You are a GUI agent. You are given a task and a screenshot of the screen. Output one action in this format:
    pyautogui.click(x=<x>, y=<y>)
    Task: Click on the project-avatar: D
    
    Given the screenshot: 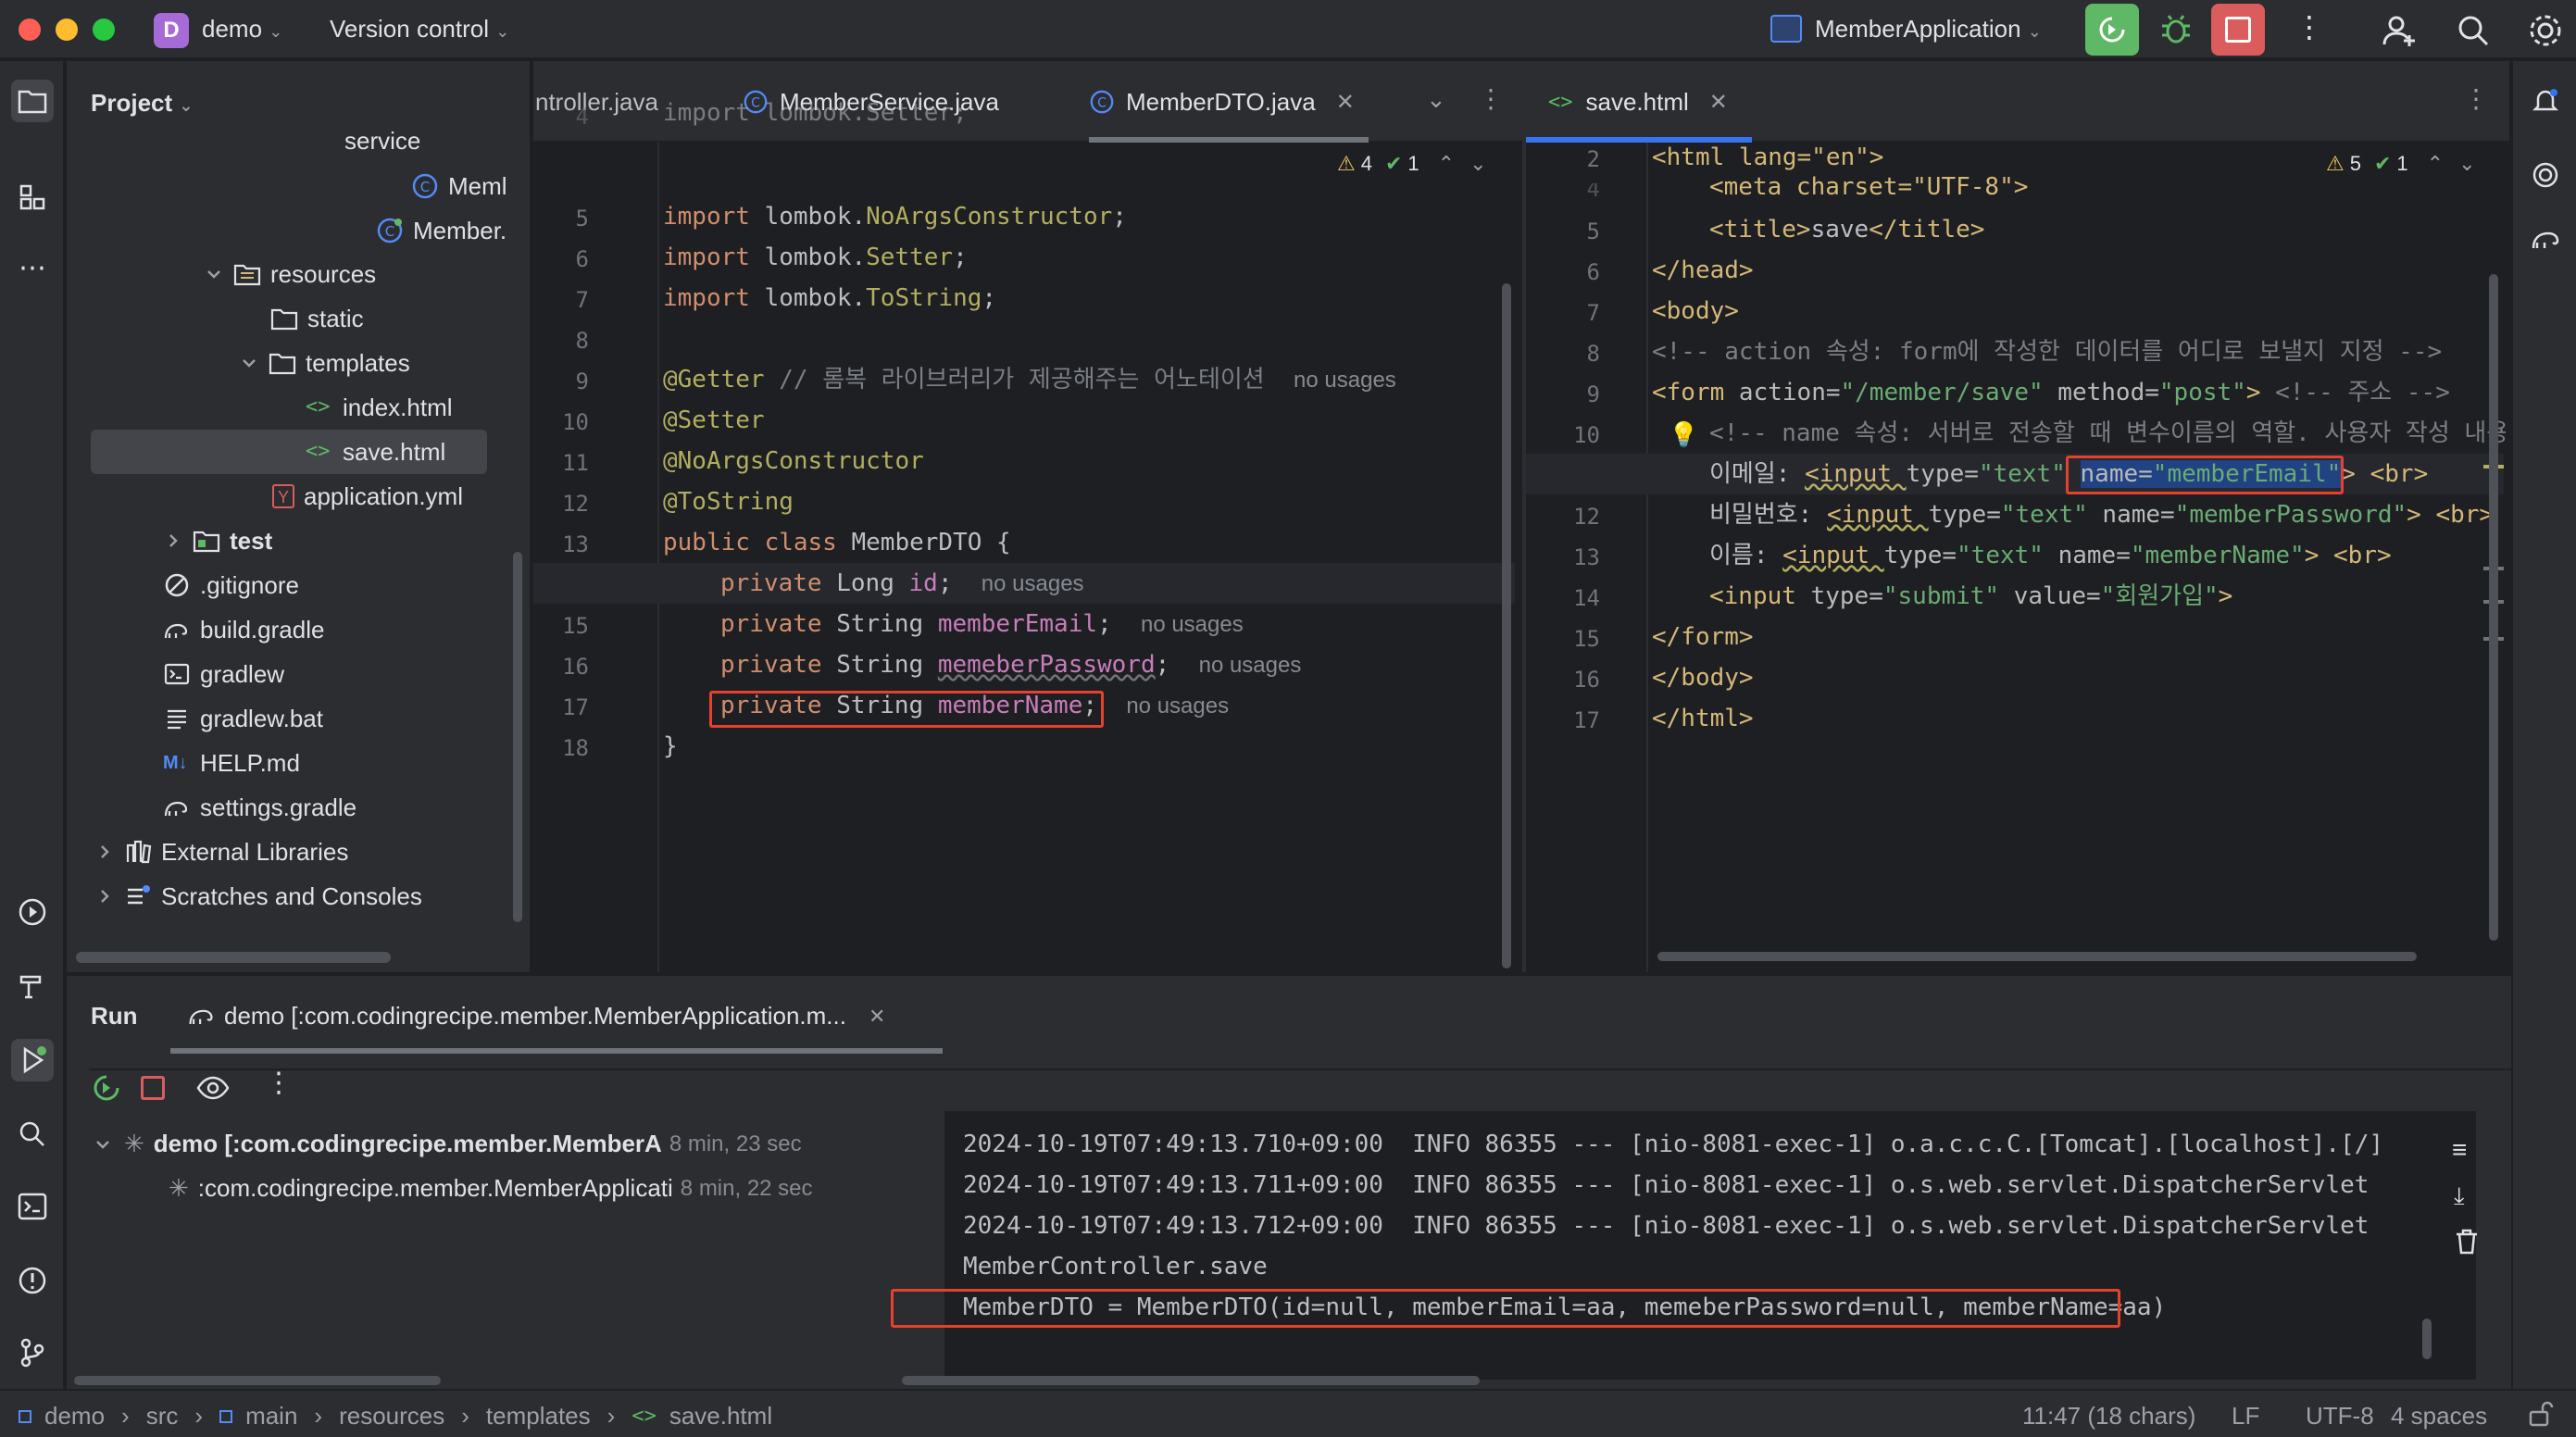 What is the action you would take?
    pyautogui.click(x=172, y=31)
    